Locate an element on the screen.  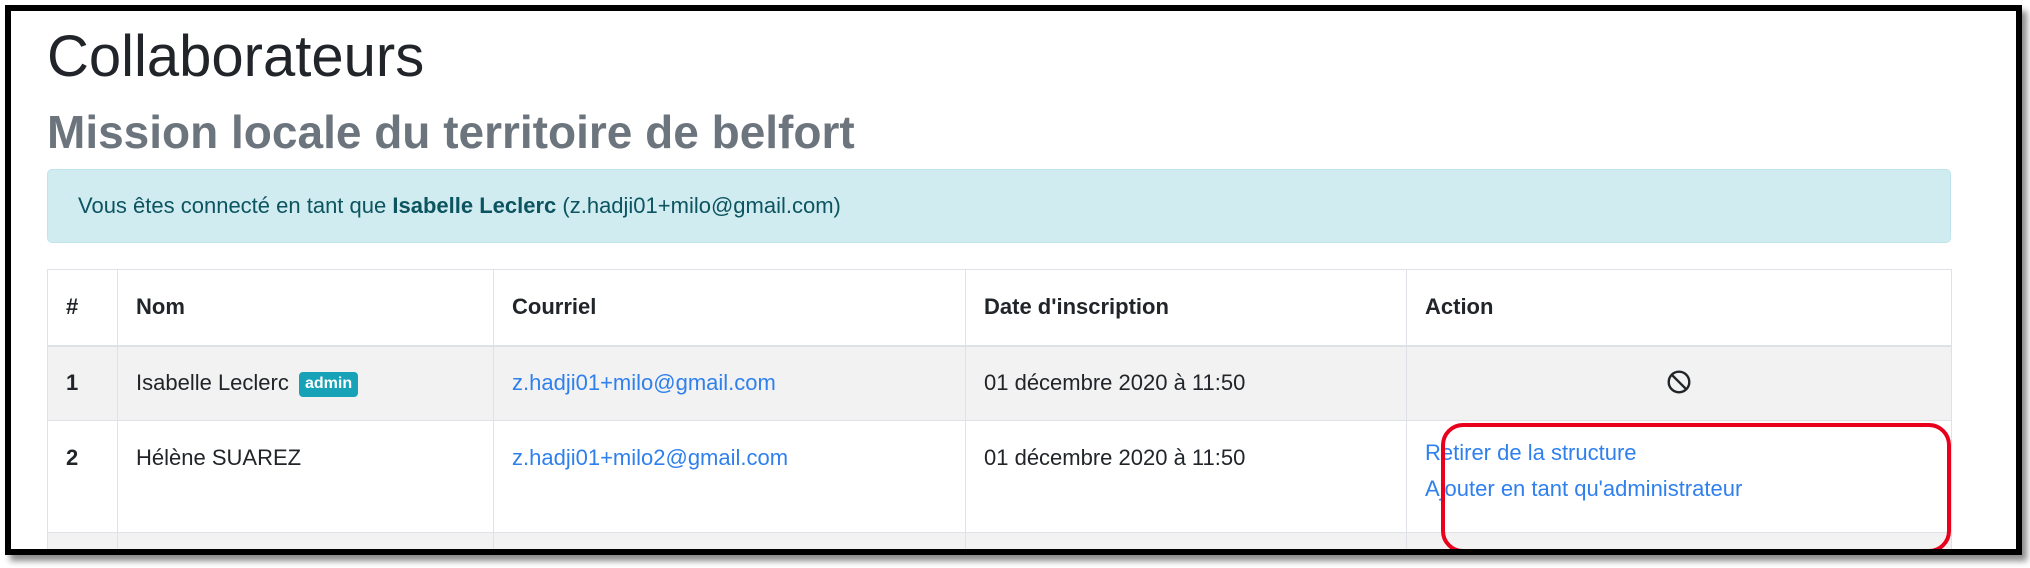
ban-icon is located at coordinates (1679, 382).